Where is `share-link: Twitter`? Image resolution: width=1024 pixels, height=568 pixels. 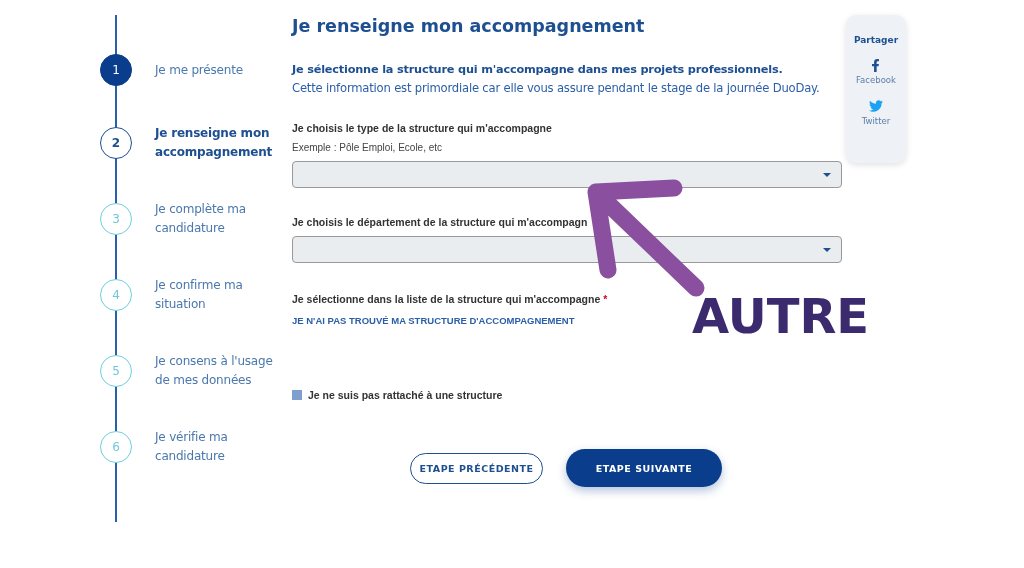 share-link: Twitter is located at coordinates (876, 112).